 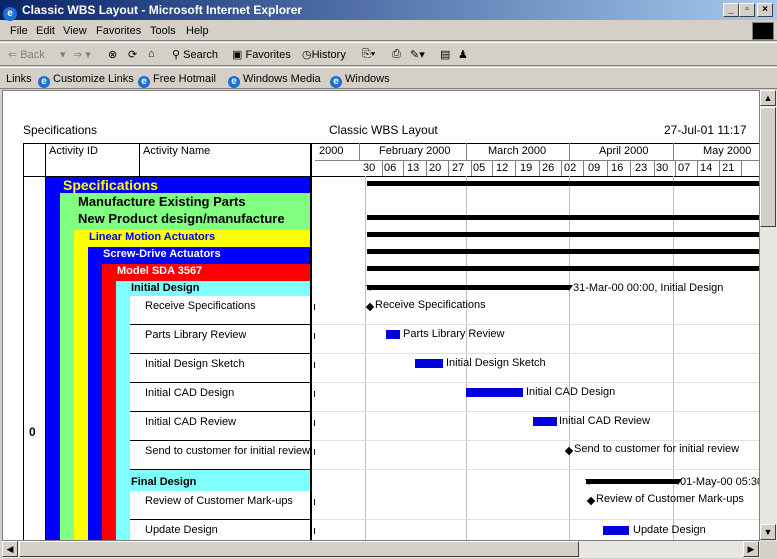 What do you see at coordinates (200, 306) in the screenshot?
I see `activity-name: Receive Specifications` at bounding box center [200, 306].